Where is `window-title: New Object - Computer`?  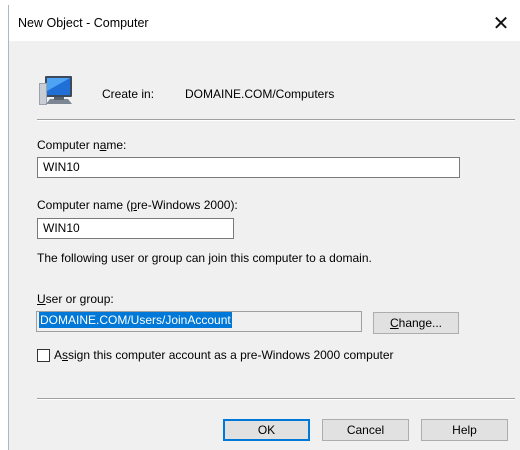 window-title: New Object - Computer is located at coordinates (83, 23).